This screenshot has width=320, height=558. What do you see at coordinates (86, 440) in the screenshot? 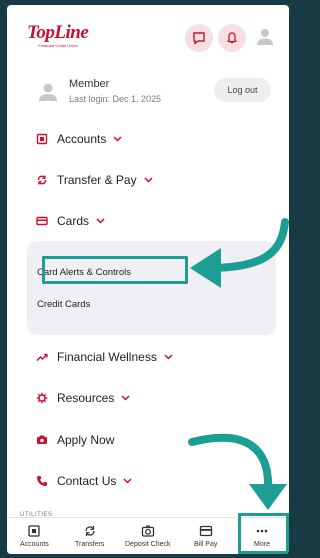
I see `menu-label-apply-now: Apply Now` at bounding box center [86, 440].